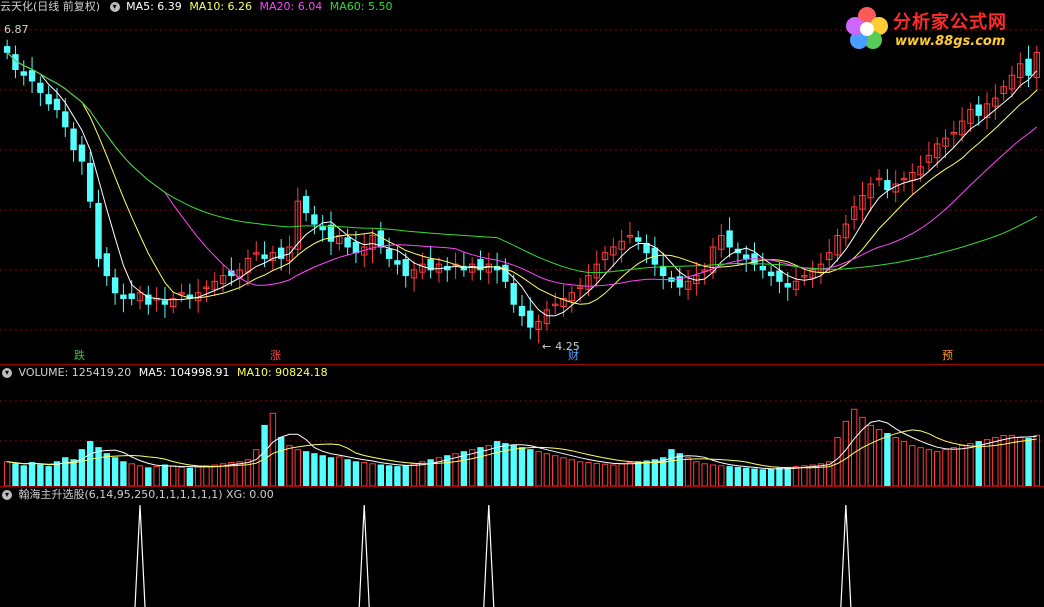 This screenshot has height=607, width=1044. I want to click on signal-label-3: 预, so click(947, 355).